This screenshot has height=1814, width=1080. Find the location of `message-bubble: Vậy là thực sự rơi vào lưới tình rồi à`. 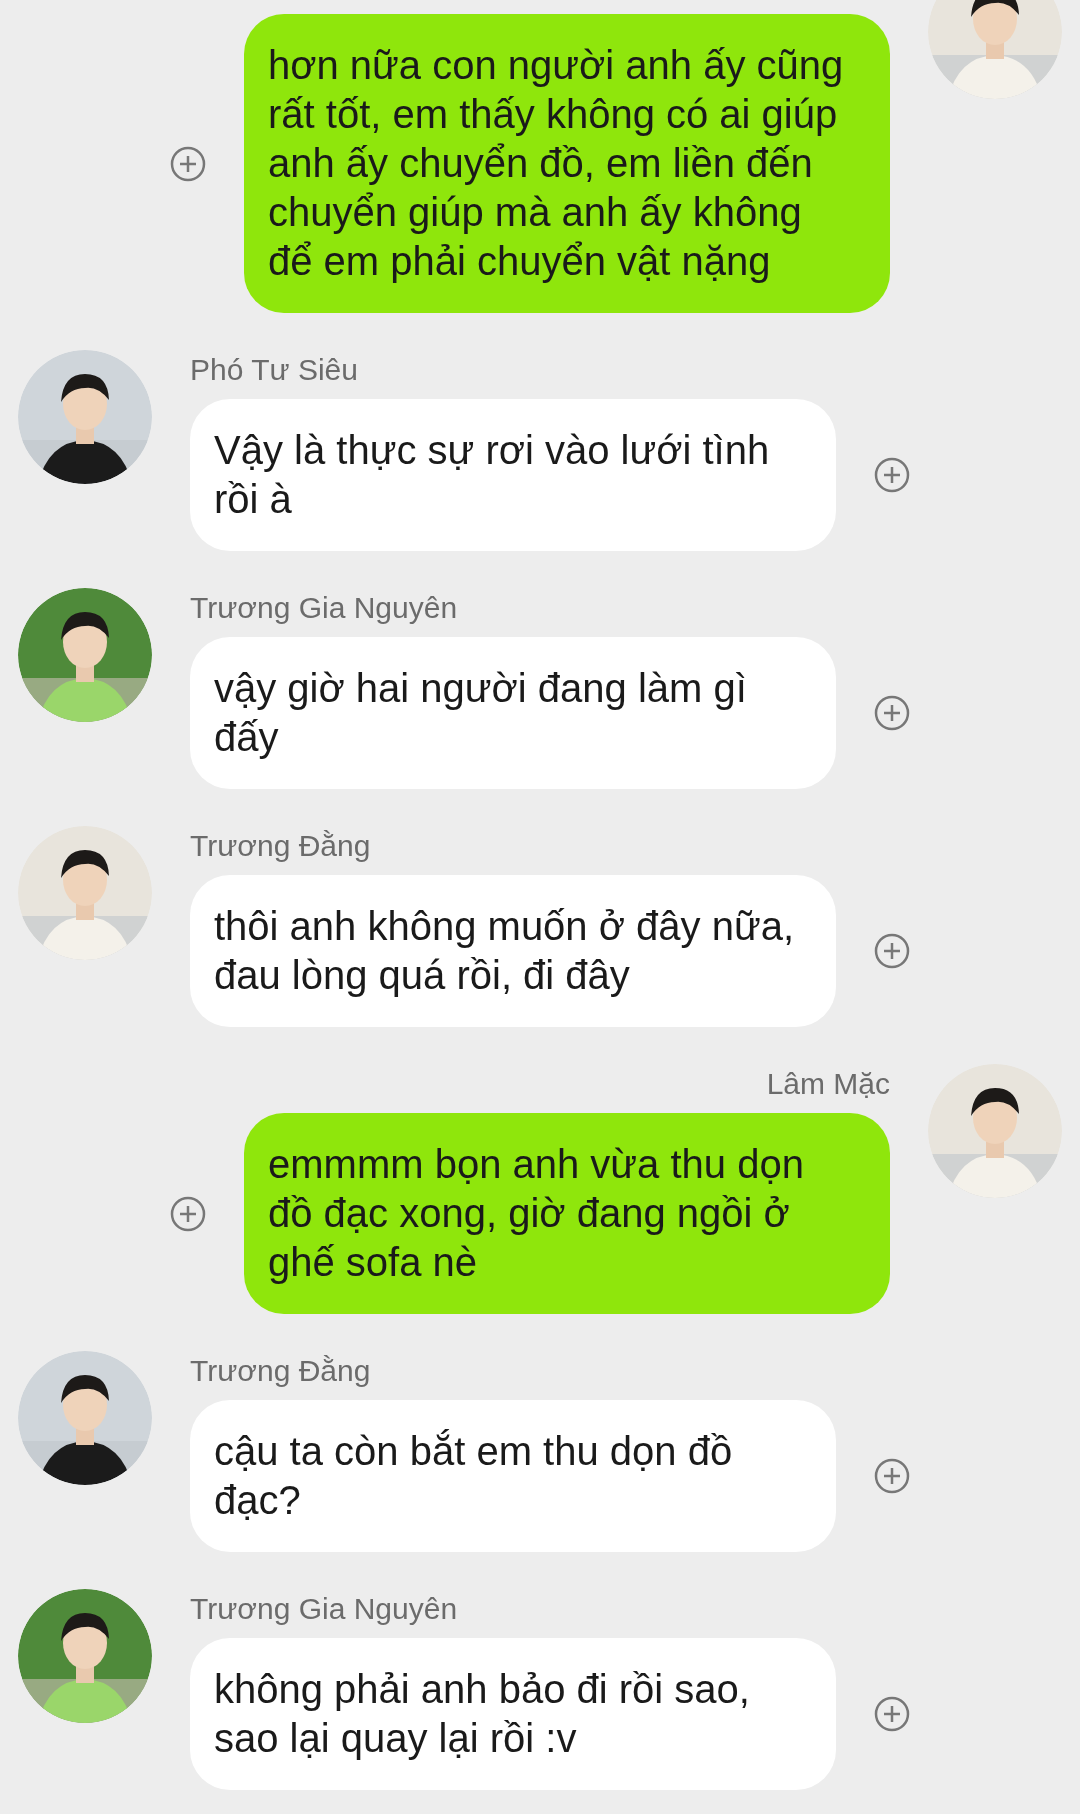

message-bubble: Vậy là thực sự rơi vào lưới tình rồi à is located at coordinates (513, 475).